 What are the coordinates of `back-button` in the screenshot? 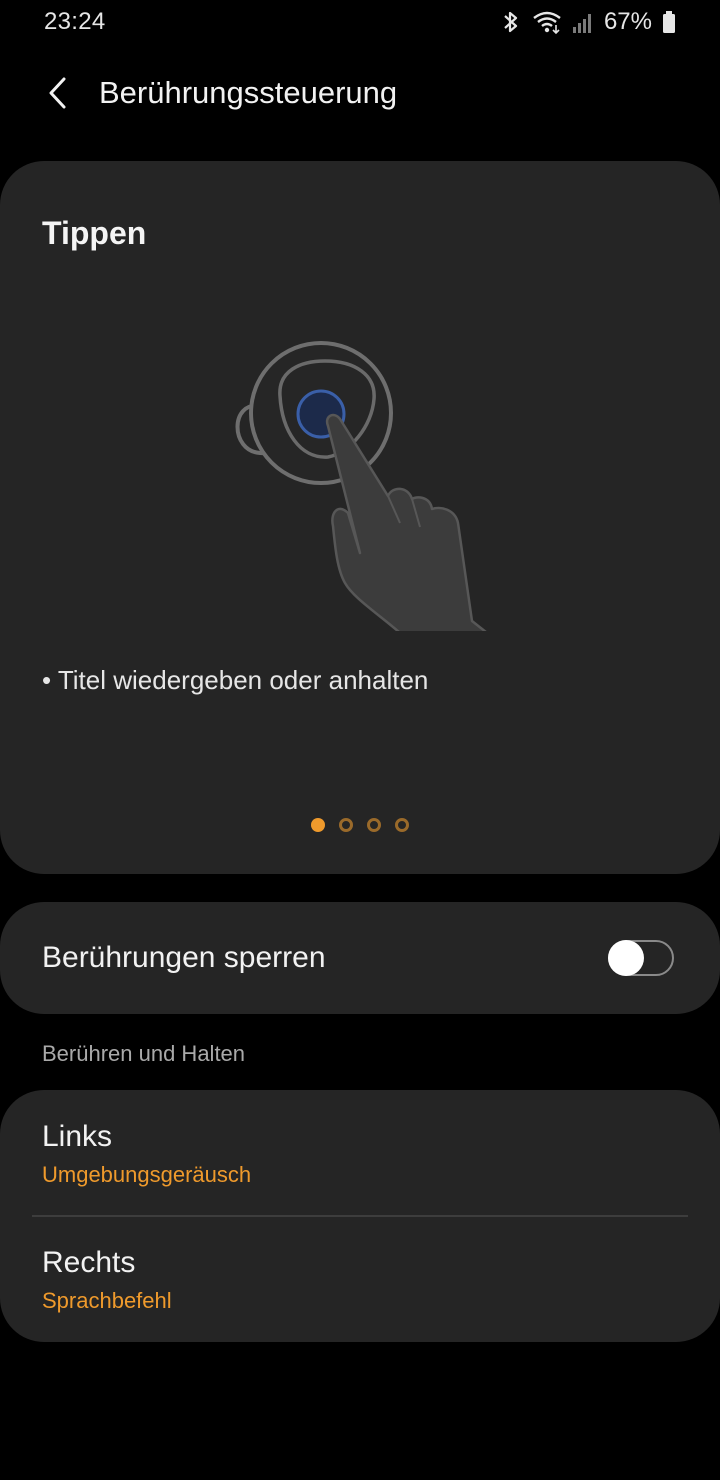 It's located at (58, 93).